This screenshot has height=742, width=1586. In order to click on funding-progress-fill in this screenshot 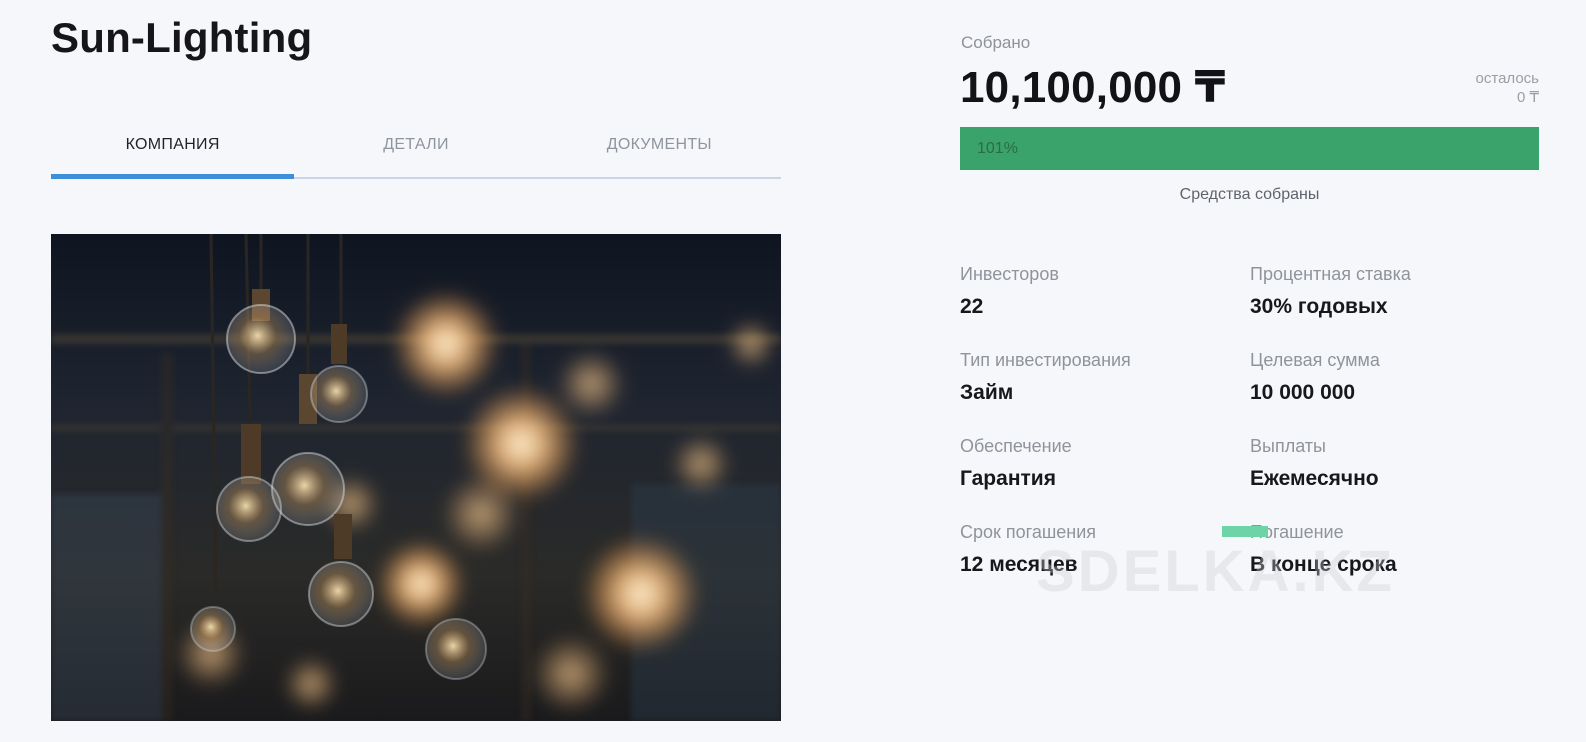, I will do `click(1249, 148)`.